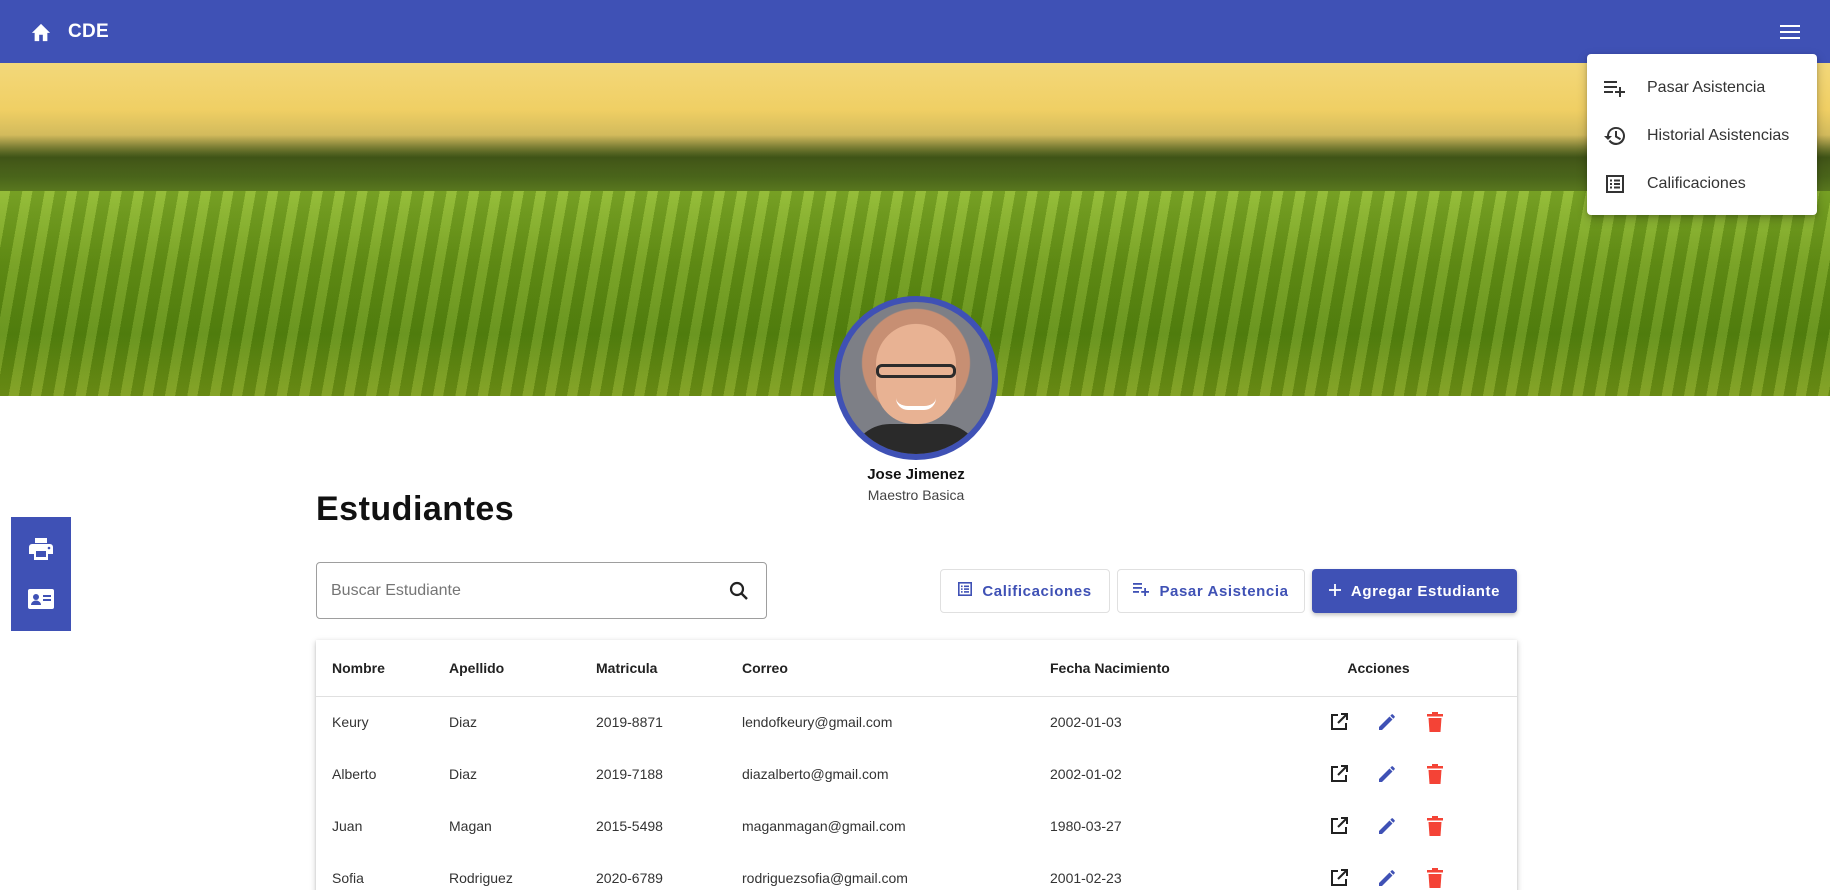 This screenshot has height=890, width=1830. What do you see at coordinates (350, 722) in the screenshot?
I see `cell-nombre: Keury` at bounding box center [350, 722].